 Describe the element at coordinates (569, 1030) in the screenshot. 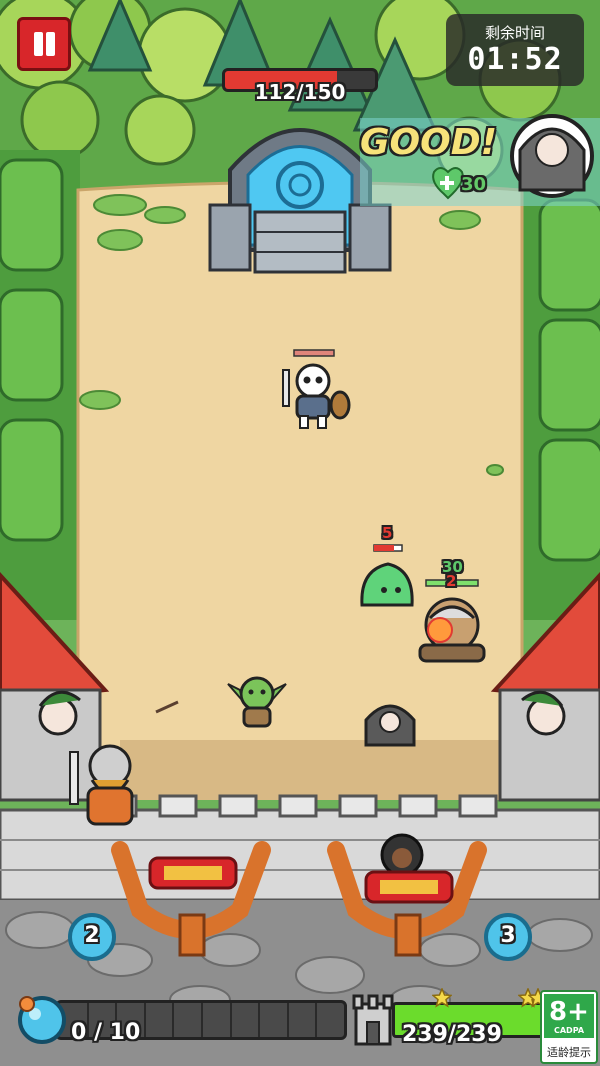

I see `age-rating-org: CADPA` at that location.